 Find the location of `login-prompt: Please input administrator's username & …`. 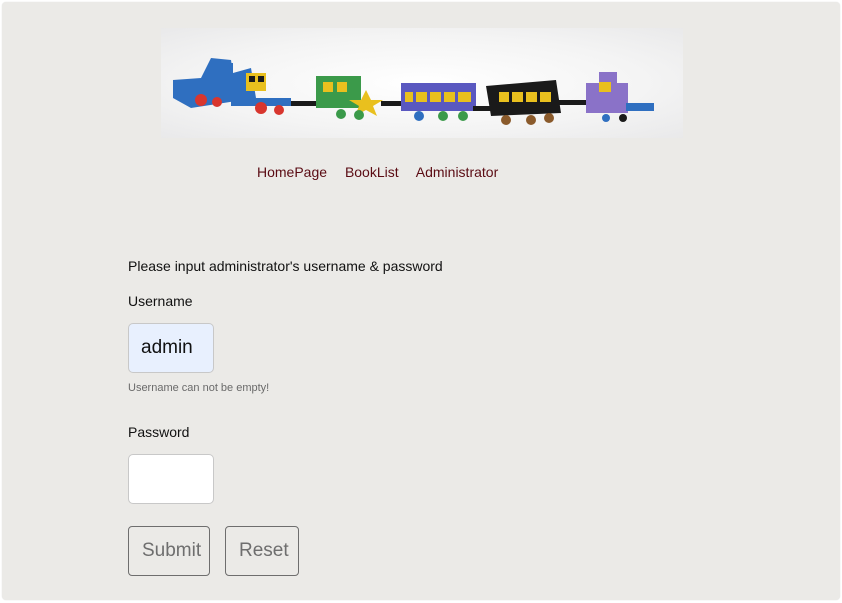

login-prompt: Please input administrator's username & … is located at coordinates (285, 266).